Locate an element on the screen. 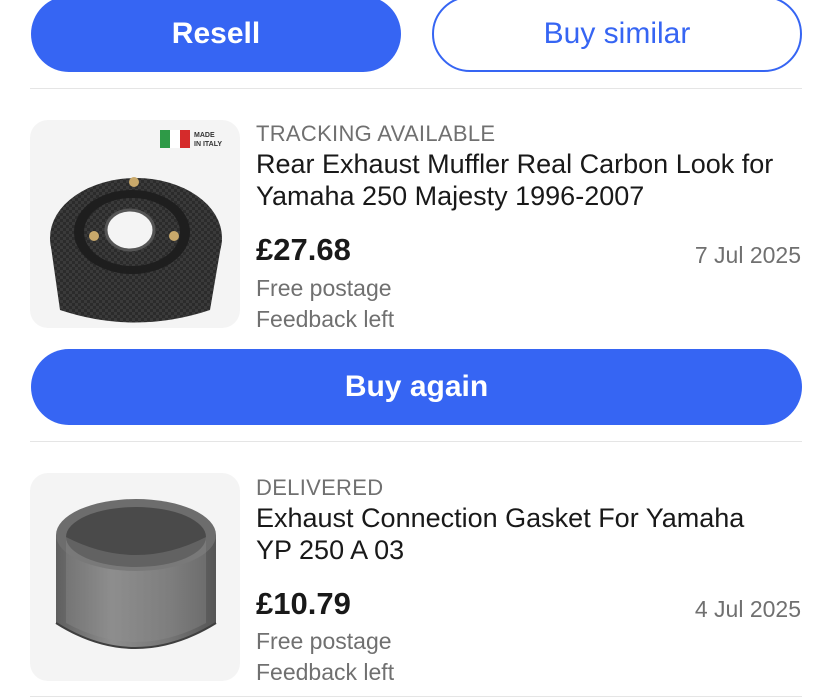 The height and width of the screenshot is (699, 823). buy-again-button: Buy again is located at coordinates (416, 387).